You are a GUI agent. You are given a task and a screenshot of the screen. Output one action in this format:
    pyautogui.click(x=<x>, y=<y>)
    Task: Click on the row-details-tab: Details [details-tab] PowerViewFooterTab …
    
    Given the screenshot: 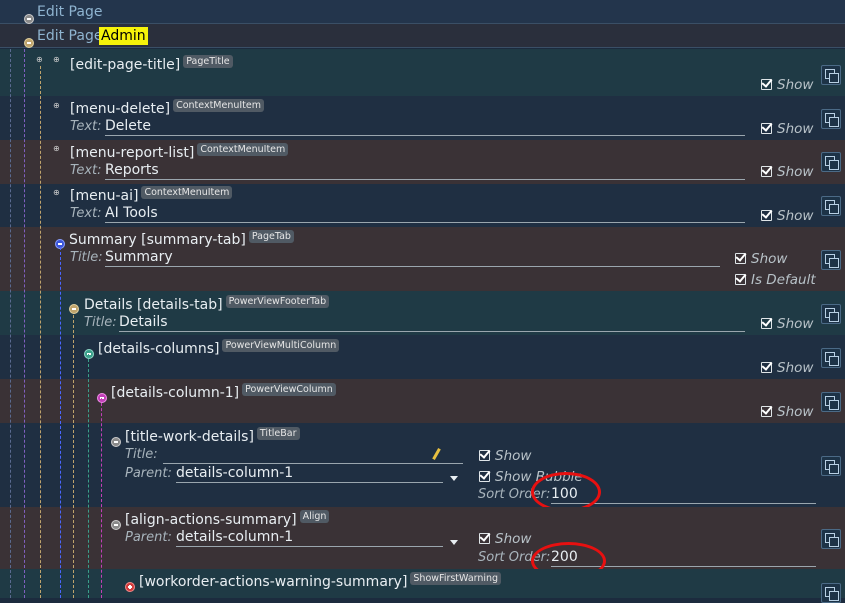 What is the action you would take?
    pyautogui.click(x=422, y=313)
    